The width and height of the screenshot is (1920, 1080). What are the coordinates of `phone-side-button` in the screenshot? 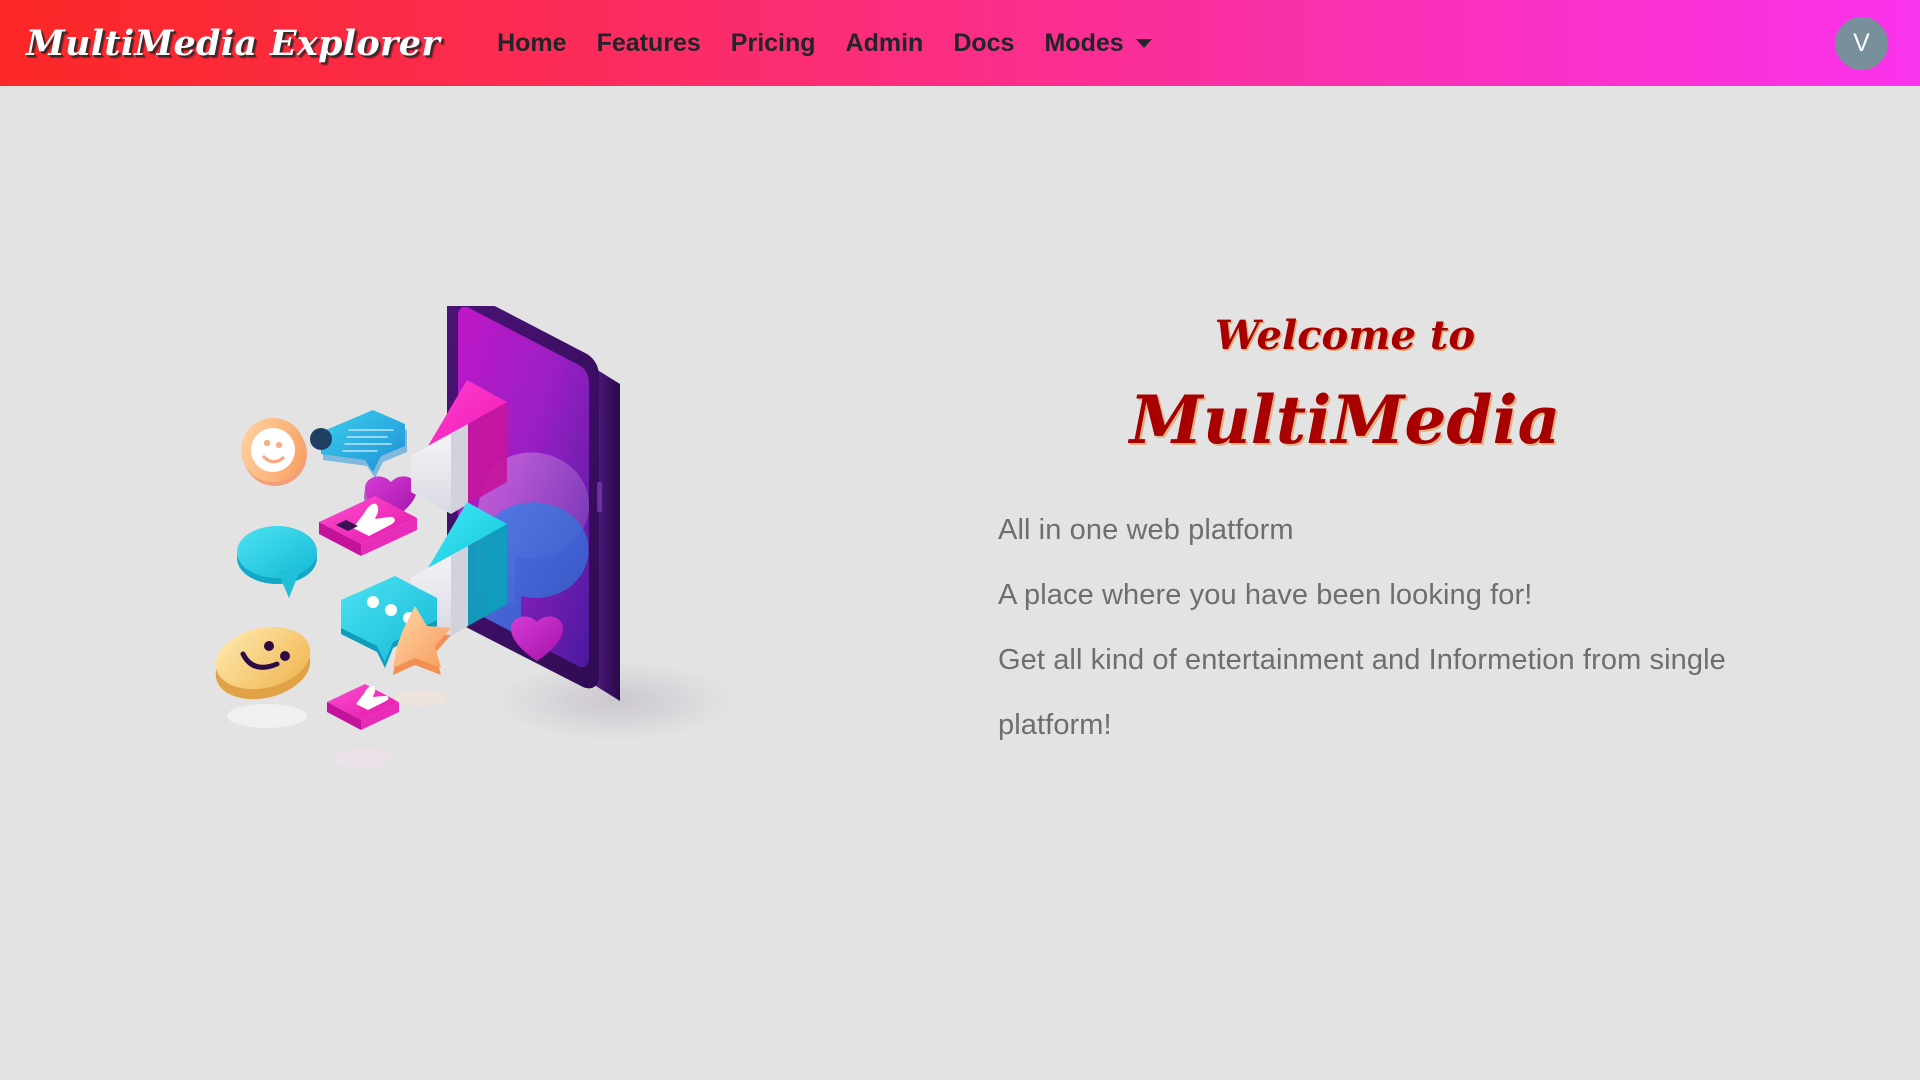 It's located at (599, 497).